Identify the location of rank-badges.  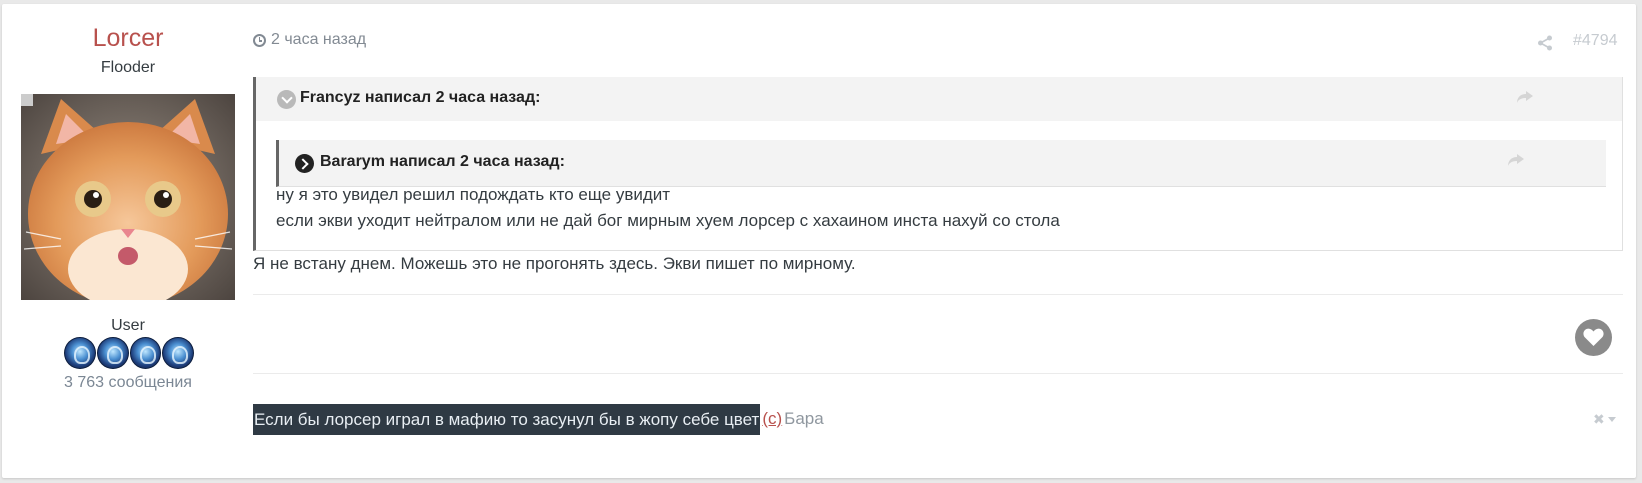
(129, 354).